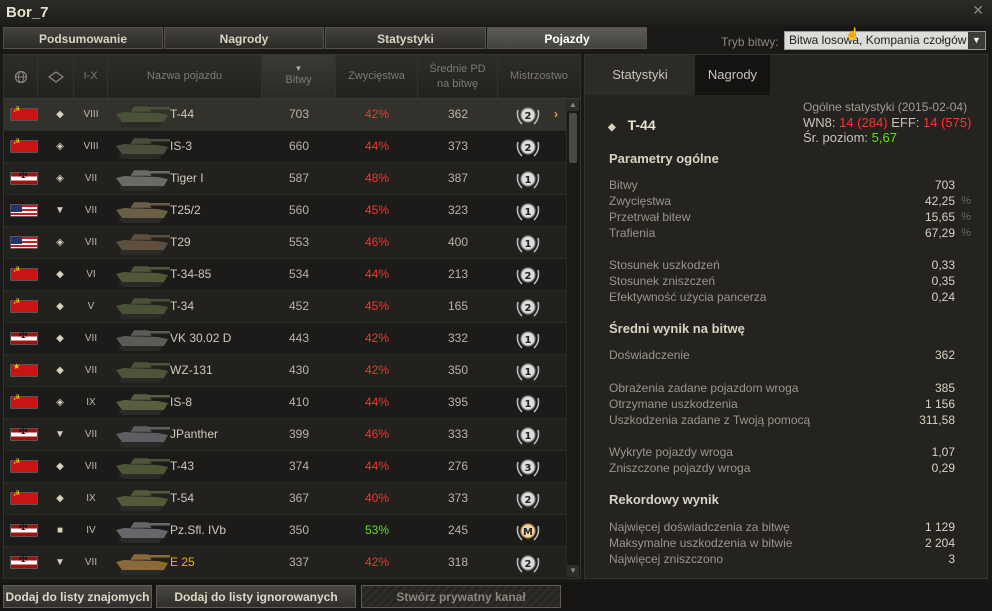  I want to click on tab-summary: Podsumowanie, so click(83, 38).